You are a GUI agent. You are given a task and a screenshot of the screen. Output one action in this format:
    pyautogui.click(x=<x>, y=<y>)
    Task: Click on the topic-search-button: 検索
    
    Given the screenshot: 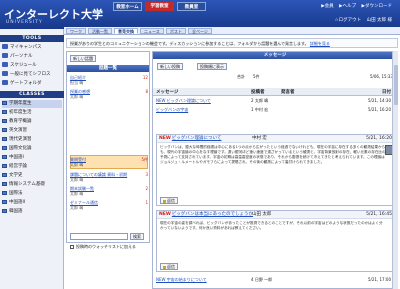 What is the action you would take?
    pyautogui.click(x=137, y=236)
    